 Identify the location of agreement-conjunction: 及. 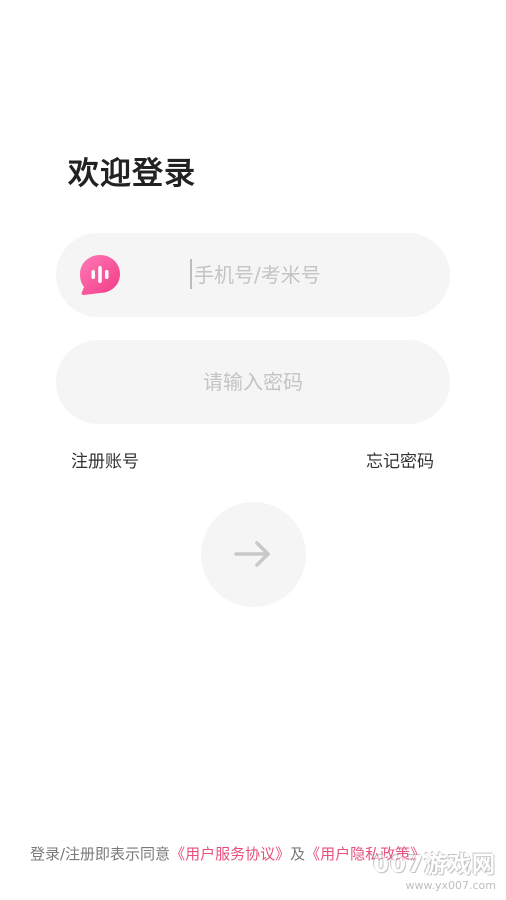
(298, 854).